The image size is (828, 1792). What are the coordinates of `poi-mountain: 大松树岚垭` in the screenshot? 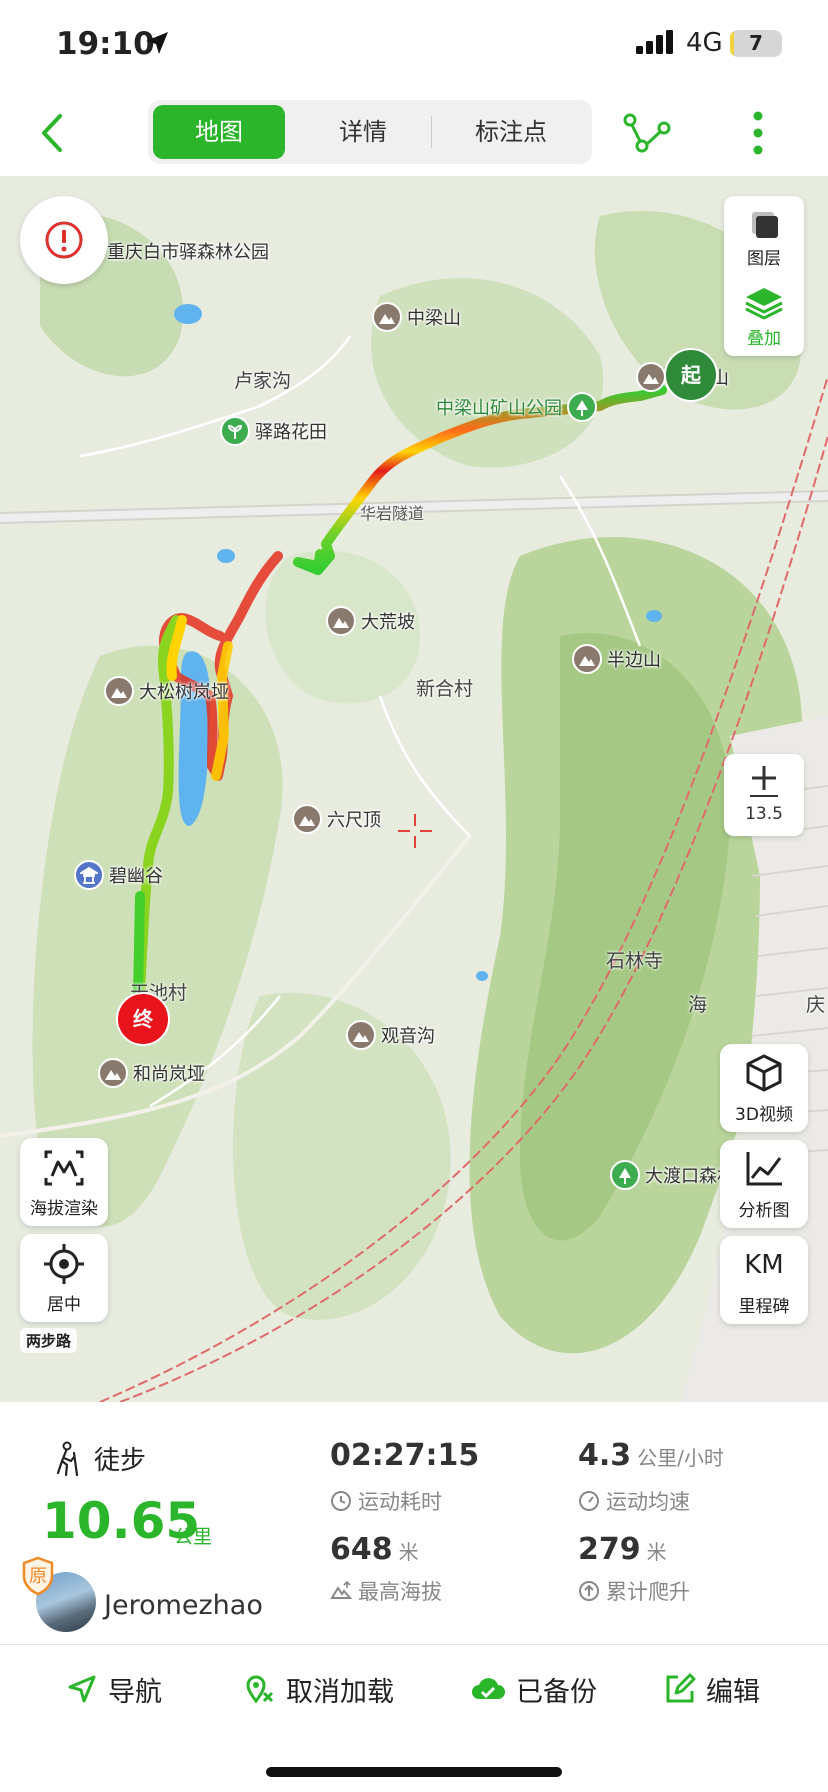 It's located at (166, 691).